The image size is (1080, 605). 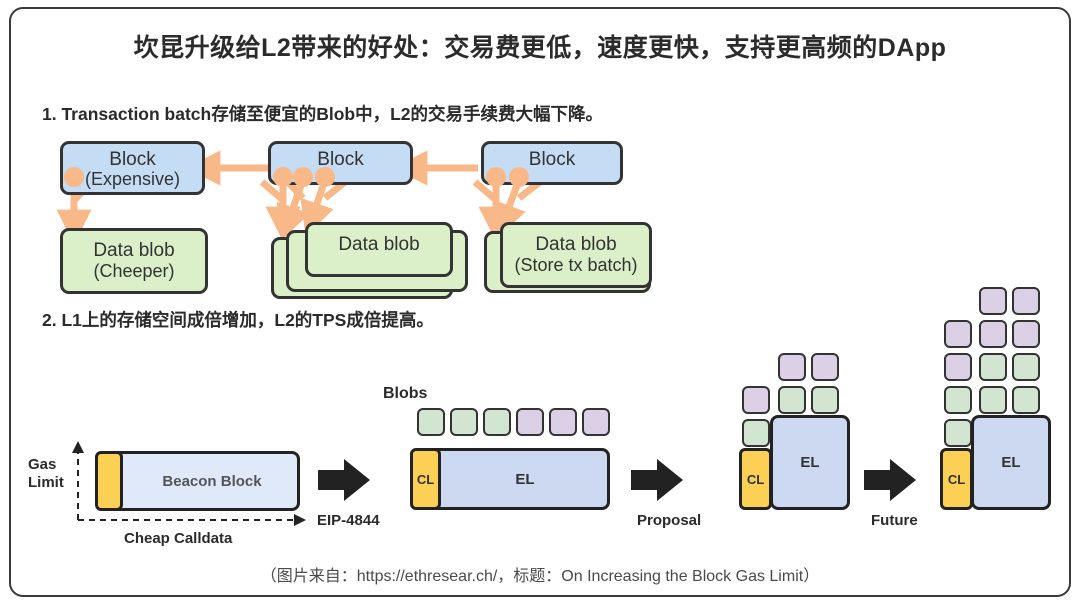 I want to click on section-2-heading: 2. L1上的存储空间成倍增加，L2的TPS成倍提高。, so click(x=238, y=320).